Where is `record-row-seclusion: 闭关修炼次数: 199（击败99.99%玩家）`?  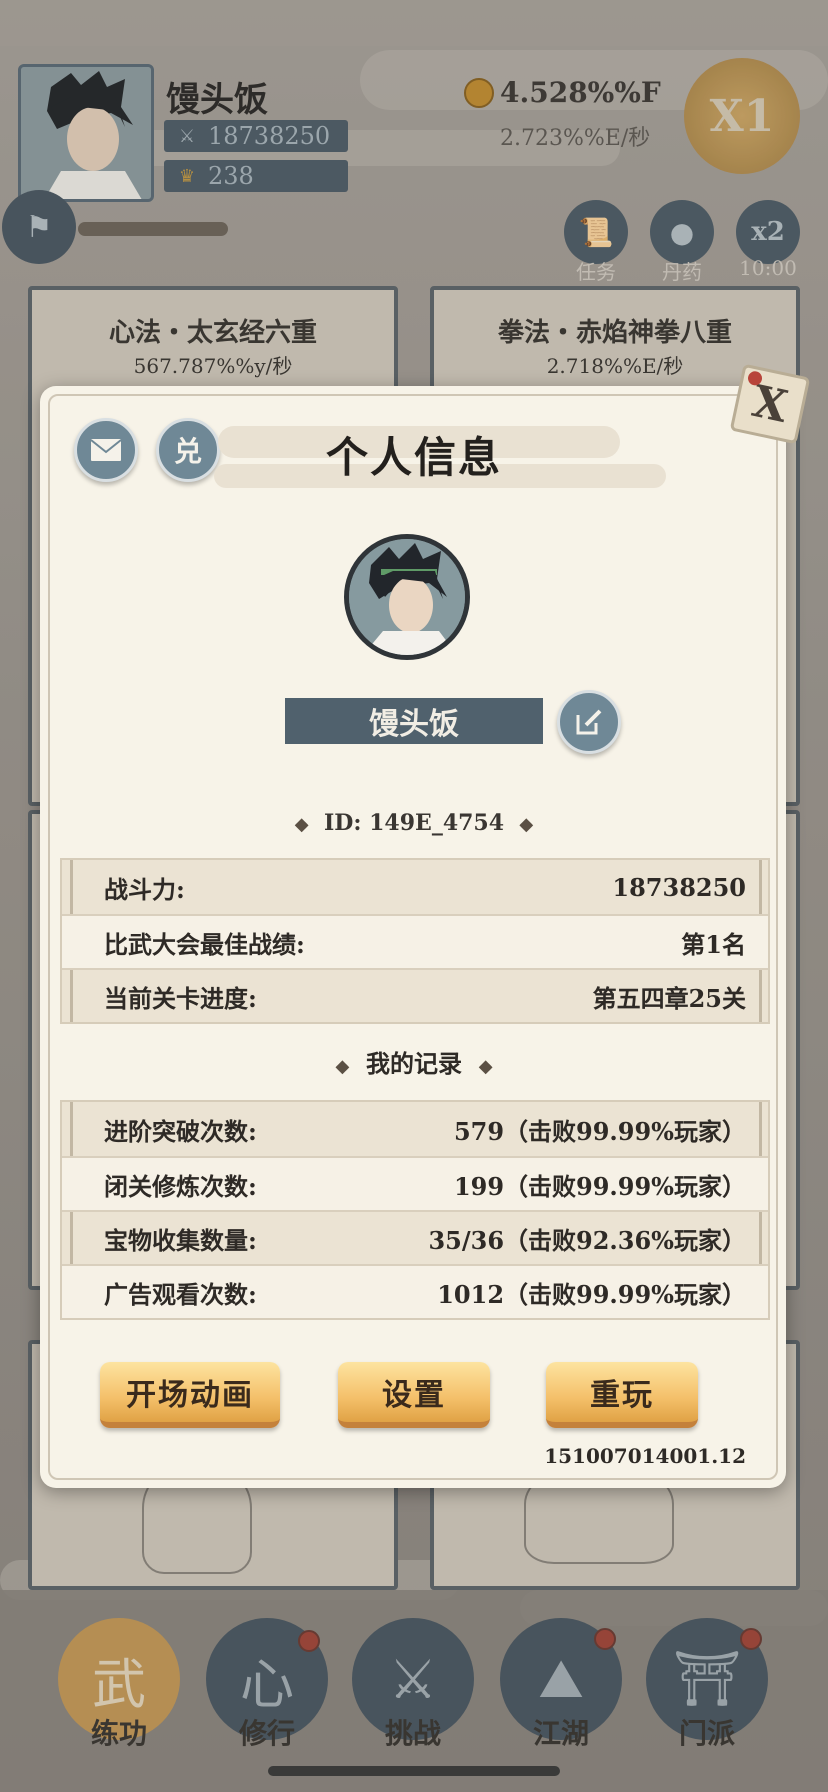
record-row-seclusion: 闭关修炼次数: 199（击败99.99%玩家） is located at coordinates (415, 1183).